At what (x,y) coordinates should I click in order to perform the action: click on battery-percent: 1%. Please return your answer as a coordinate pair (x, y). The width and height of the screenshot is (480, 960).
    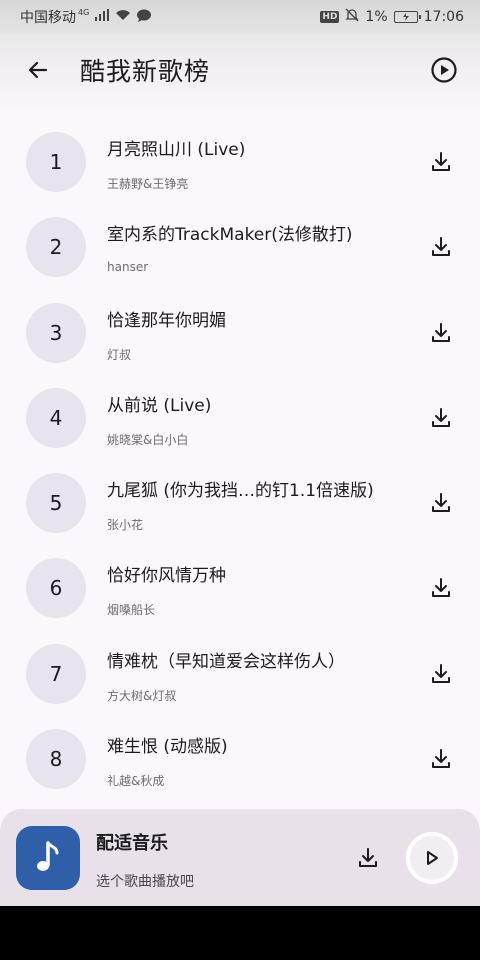
    Looking at the image, I should click on (376, 17).